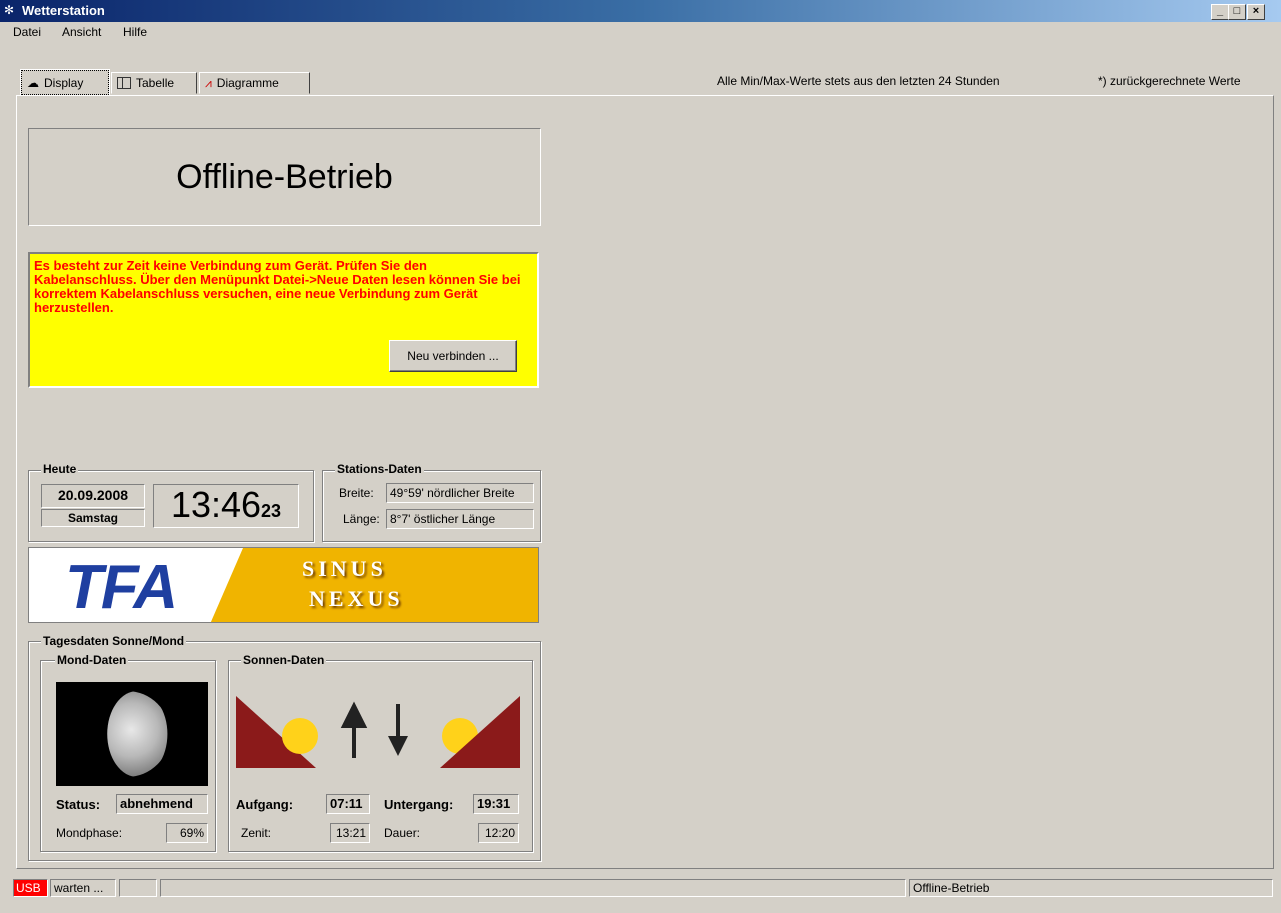 This screenshot has width=1281, height=913. What do you see at coordinates (216, 504) in the screenshot?
I see `clock-time: 13:46` at bounding box center [216, 504].